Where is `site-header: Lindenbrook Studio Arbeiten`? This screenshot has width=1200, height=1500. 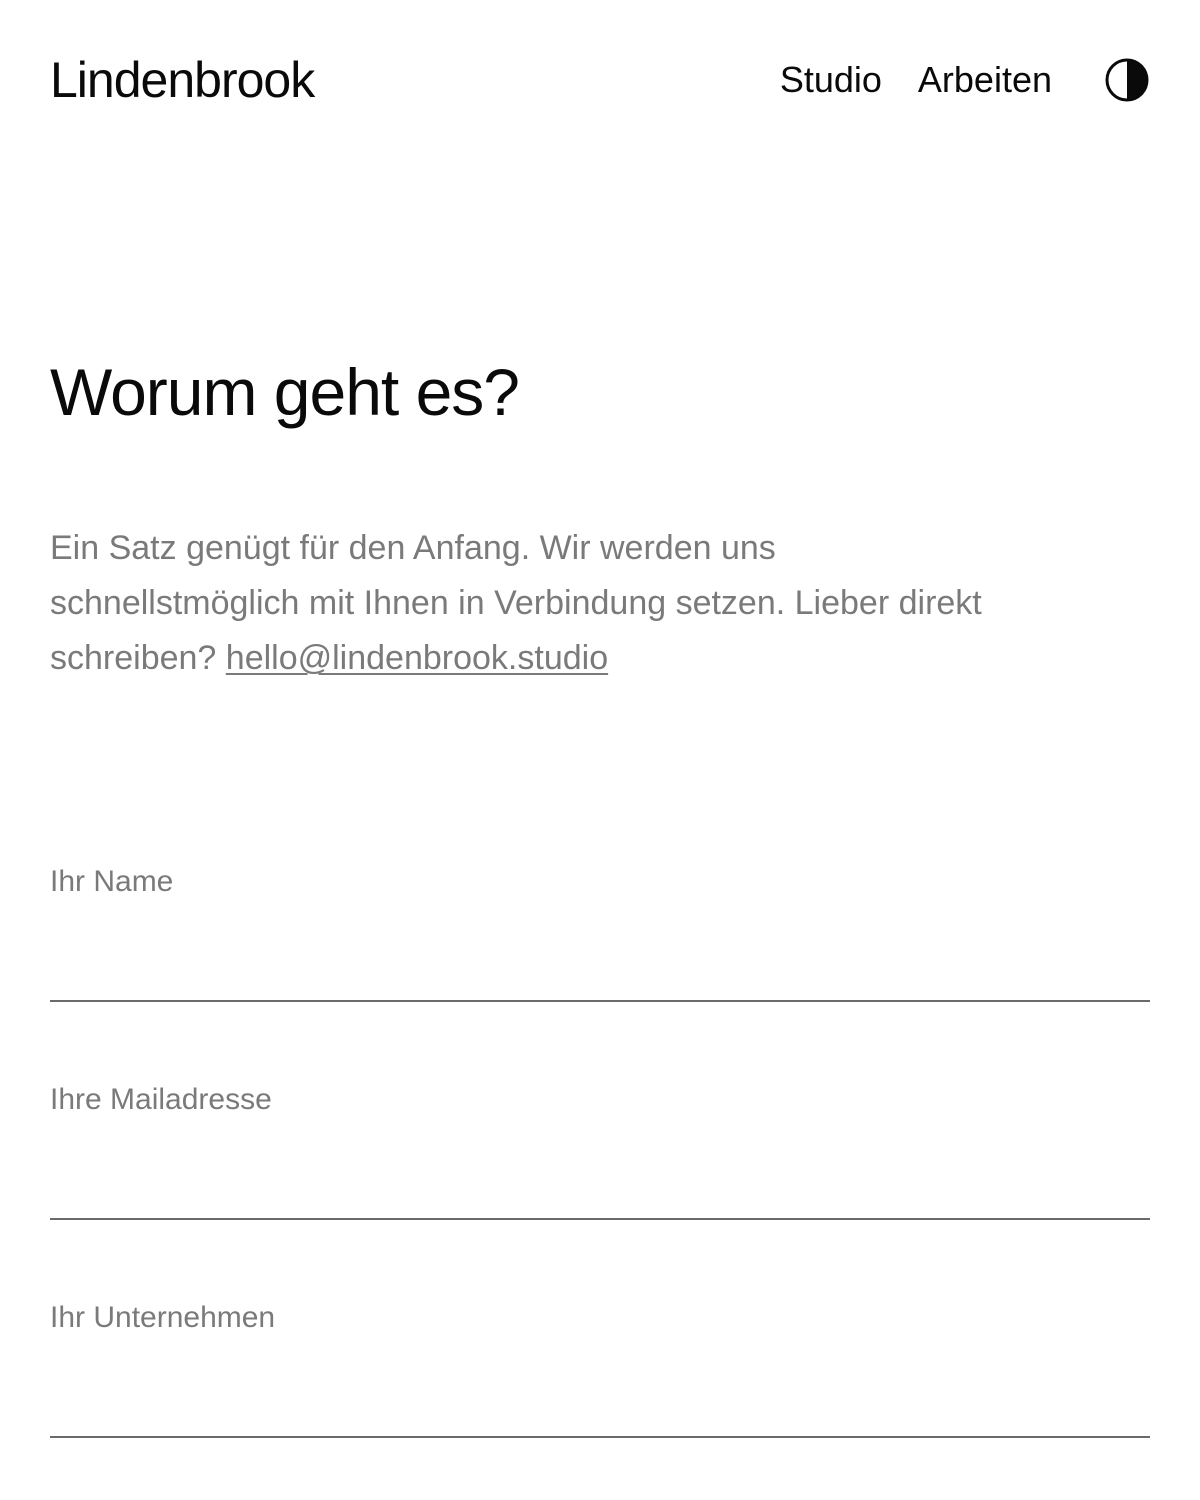
site-header: Lindenbrook Studio Arbeiten is located at coordinates (600, 80).